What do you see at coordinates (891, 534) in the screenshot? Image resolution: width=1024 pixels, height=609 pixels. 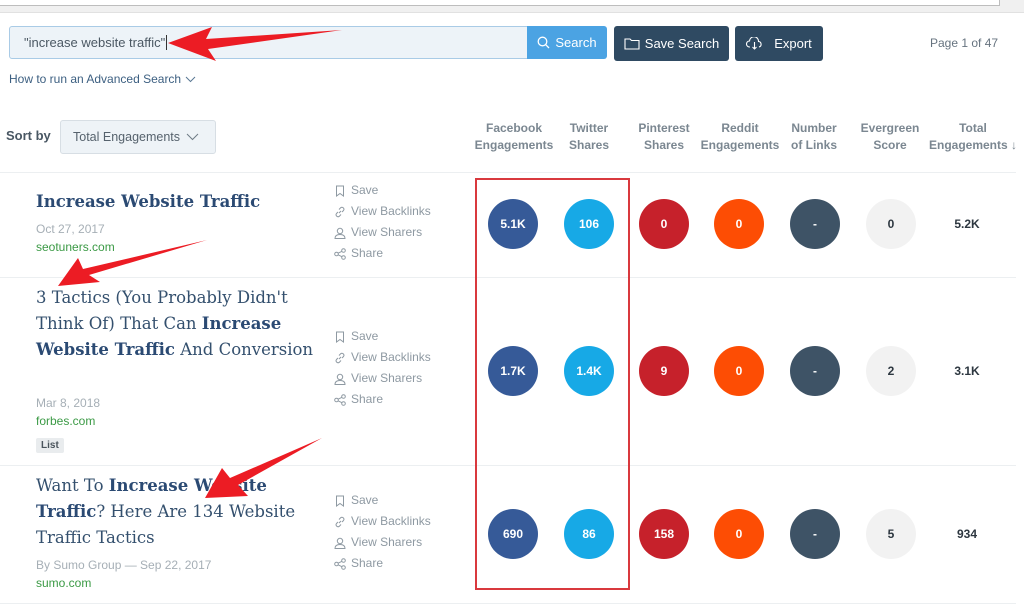 I see `evergreen-score: 5` at bounding box center [891, 534].